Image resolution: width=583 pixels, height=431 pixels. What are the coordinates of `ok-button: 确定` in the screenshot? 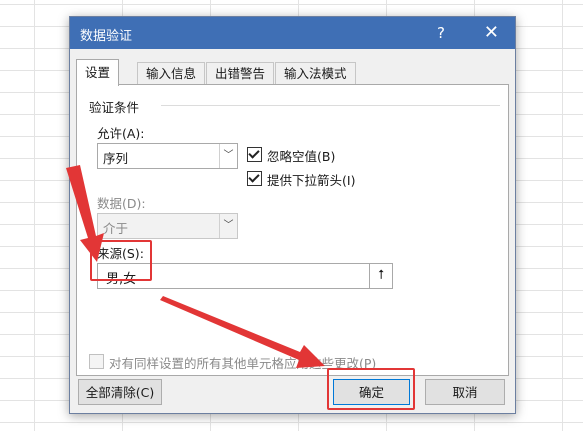 It's located at (371, 392).